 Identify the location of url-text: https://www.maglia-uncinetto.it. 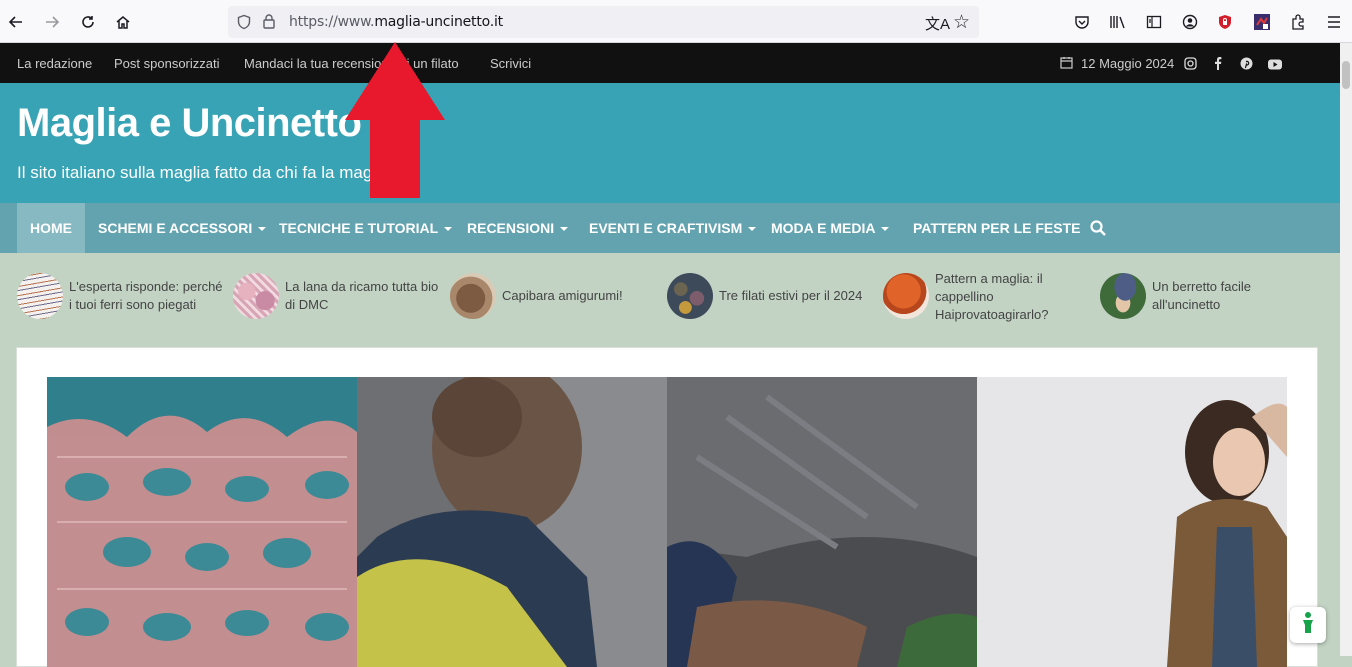
(396, 22).